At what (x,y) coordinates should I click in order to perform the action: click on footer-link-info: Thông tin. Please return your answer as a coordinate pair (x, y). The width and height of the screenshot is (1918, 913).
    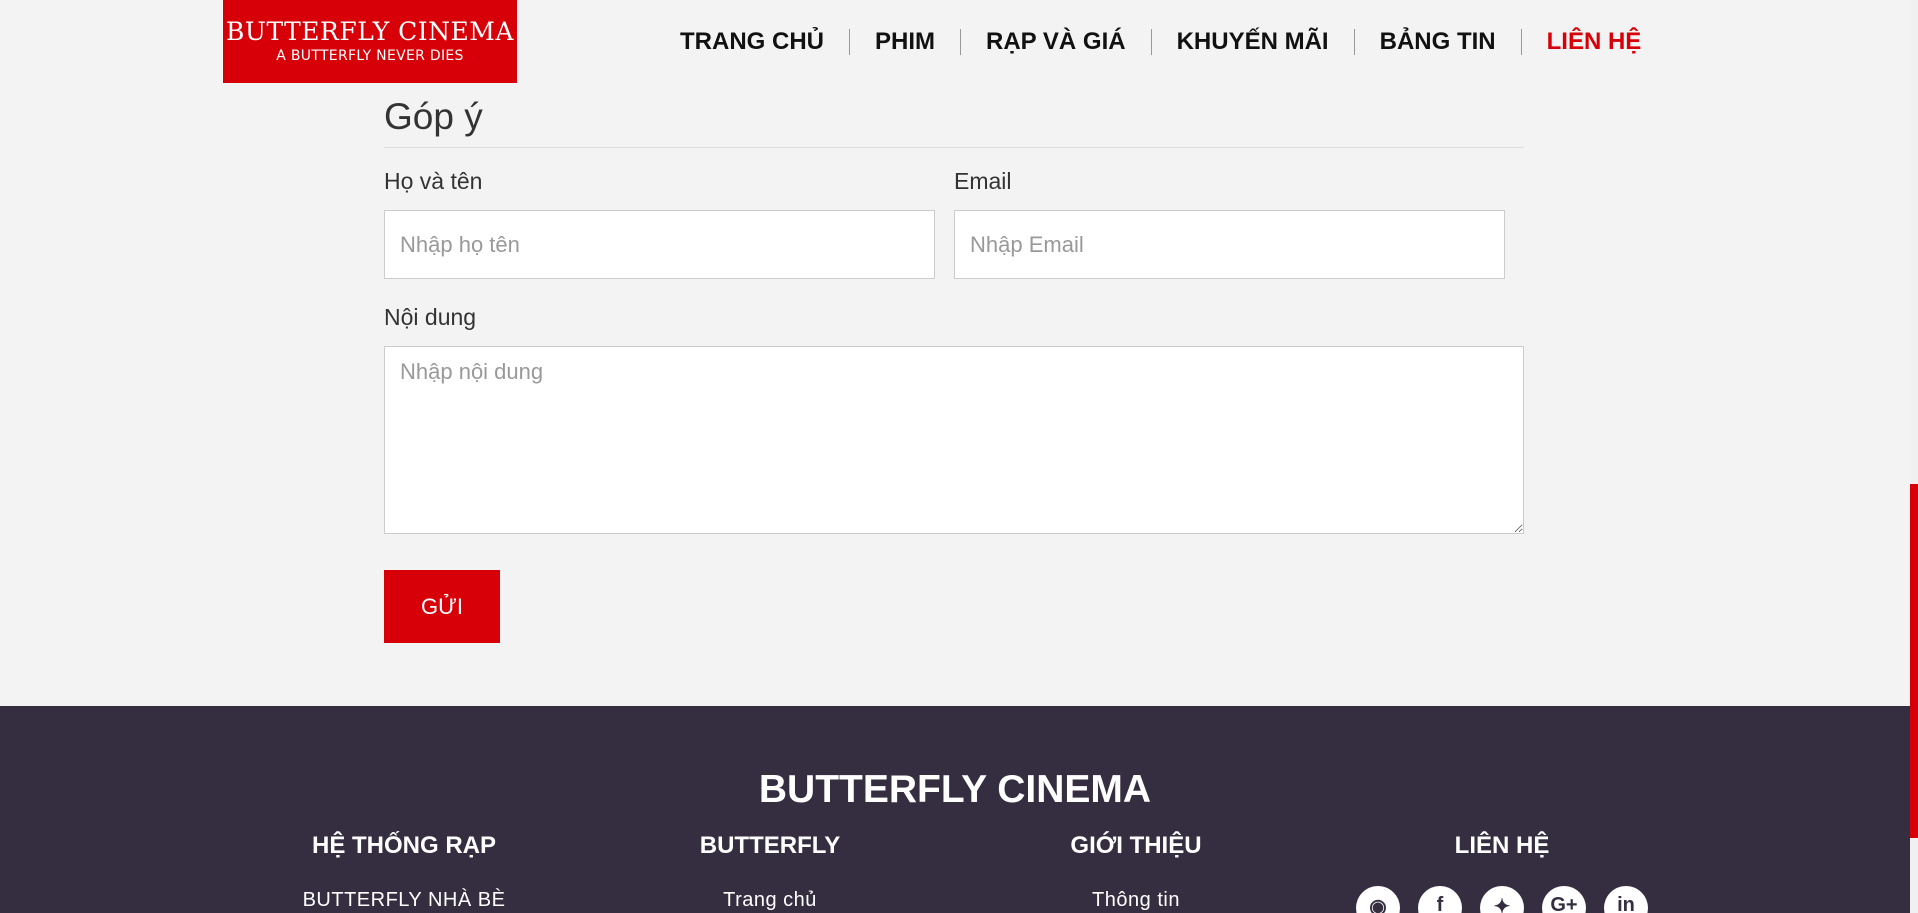
    Looking at the image, I should click on (1136, 900).